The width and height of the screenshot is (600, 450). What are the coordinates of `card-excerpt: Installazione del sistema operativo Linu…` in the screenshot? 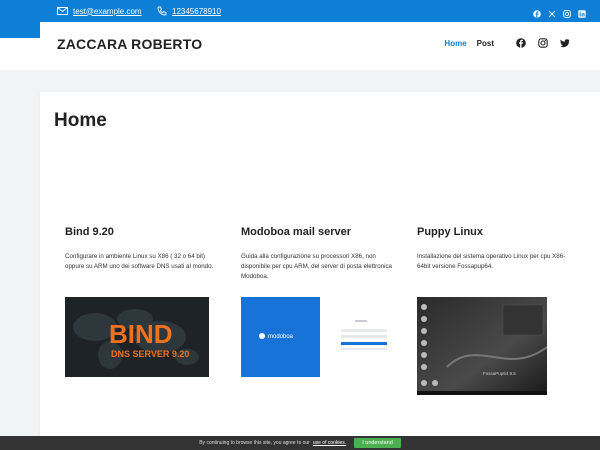 It's located at (491, 261).